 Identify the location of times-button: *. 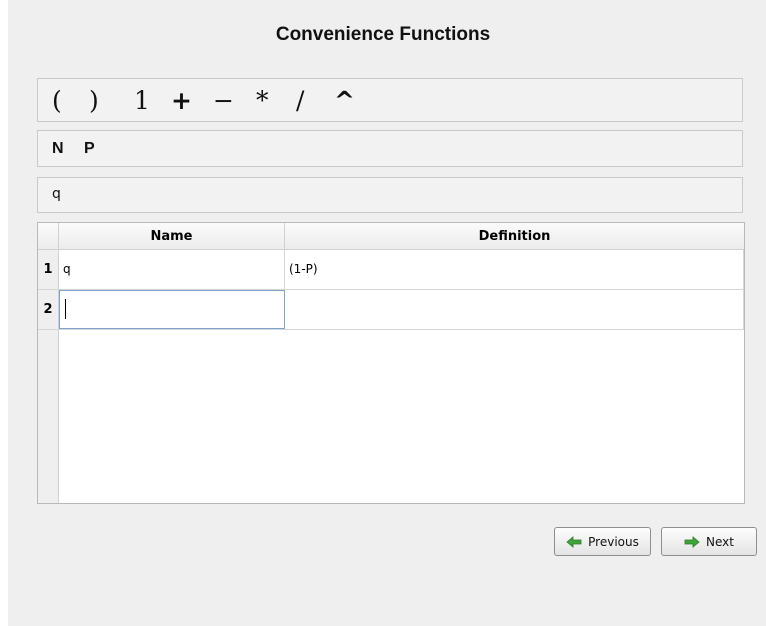
(262, 101).